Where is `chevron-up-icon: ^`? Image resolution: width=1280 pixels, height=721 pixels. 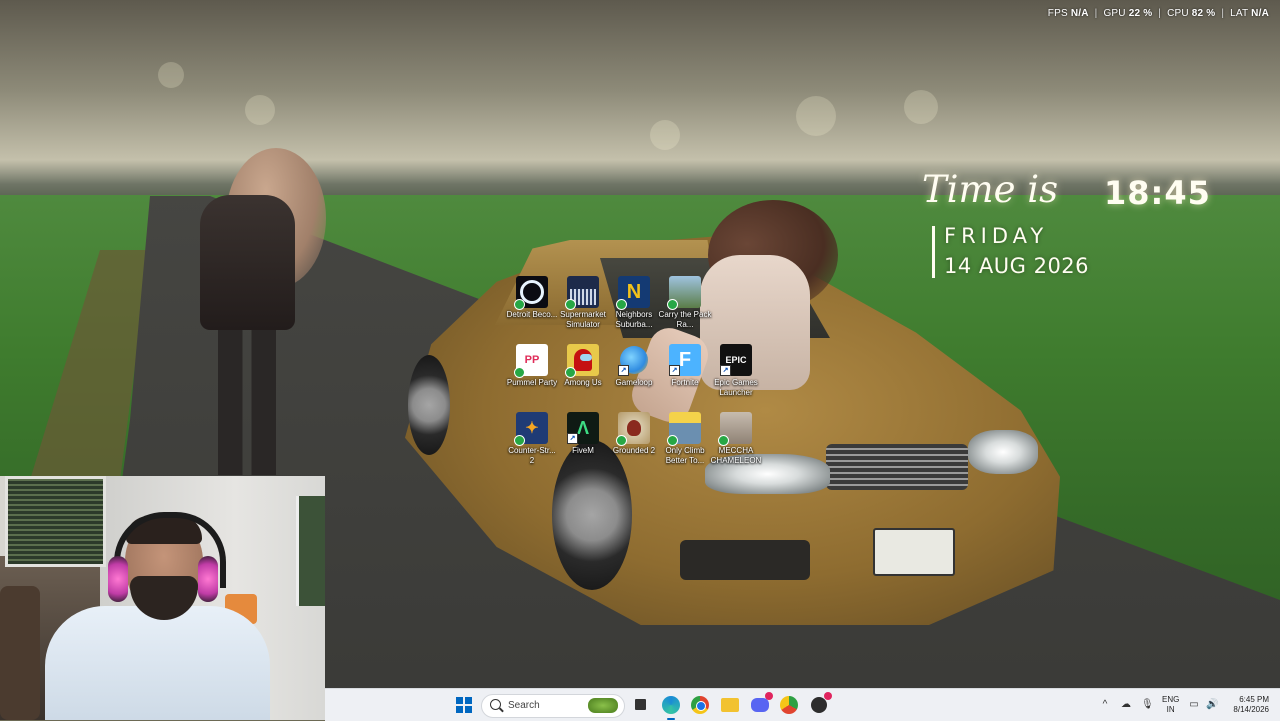 chevron-up-icon: ^ is located at coordinates (1105, 705).